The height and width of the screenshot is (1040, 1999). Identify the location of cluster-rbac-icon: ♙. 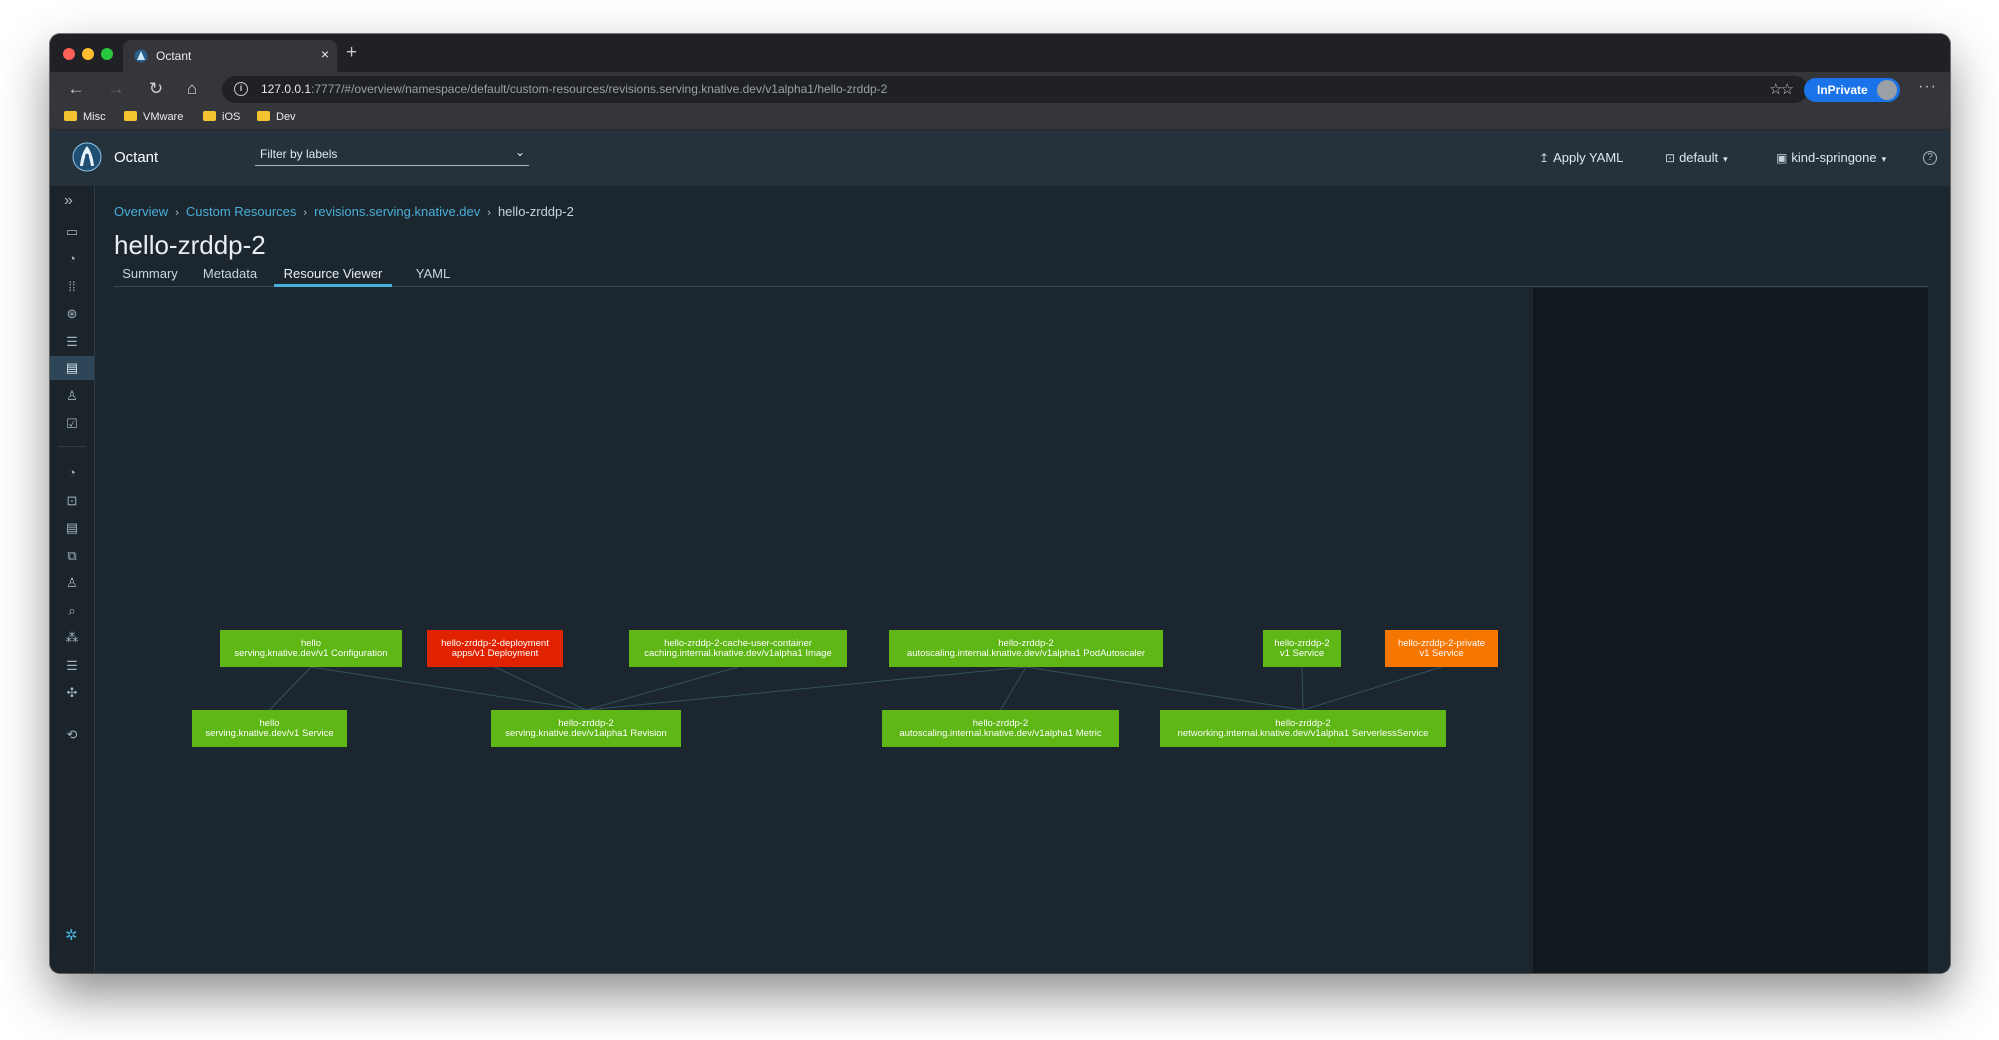
(72, 583).